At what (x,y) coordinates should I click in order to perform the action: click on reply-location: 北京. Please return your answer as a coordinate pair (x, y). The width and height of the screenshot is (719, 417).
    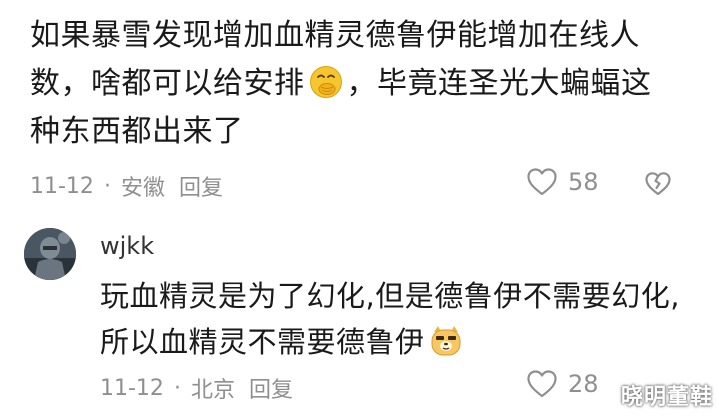
    Looking at the image, I should click on (212, 390).